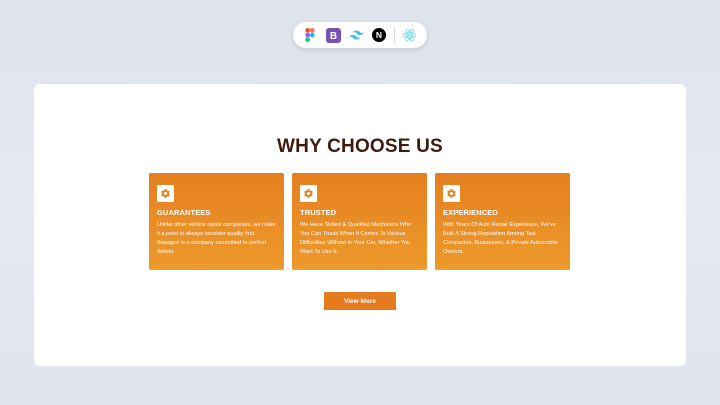 The image size is (720, 405). I want to click on feature-title: GUARANTEES, so click(184, 212).